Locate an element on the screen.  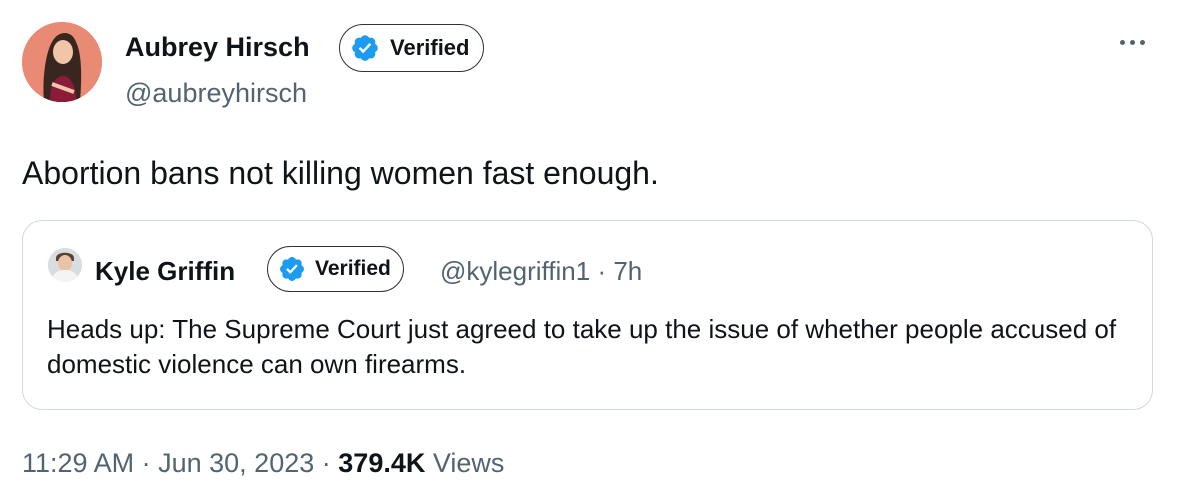
quoted-author-avatar is located at coordinates (65, 265).